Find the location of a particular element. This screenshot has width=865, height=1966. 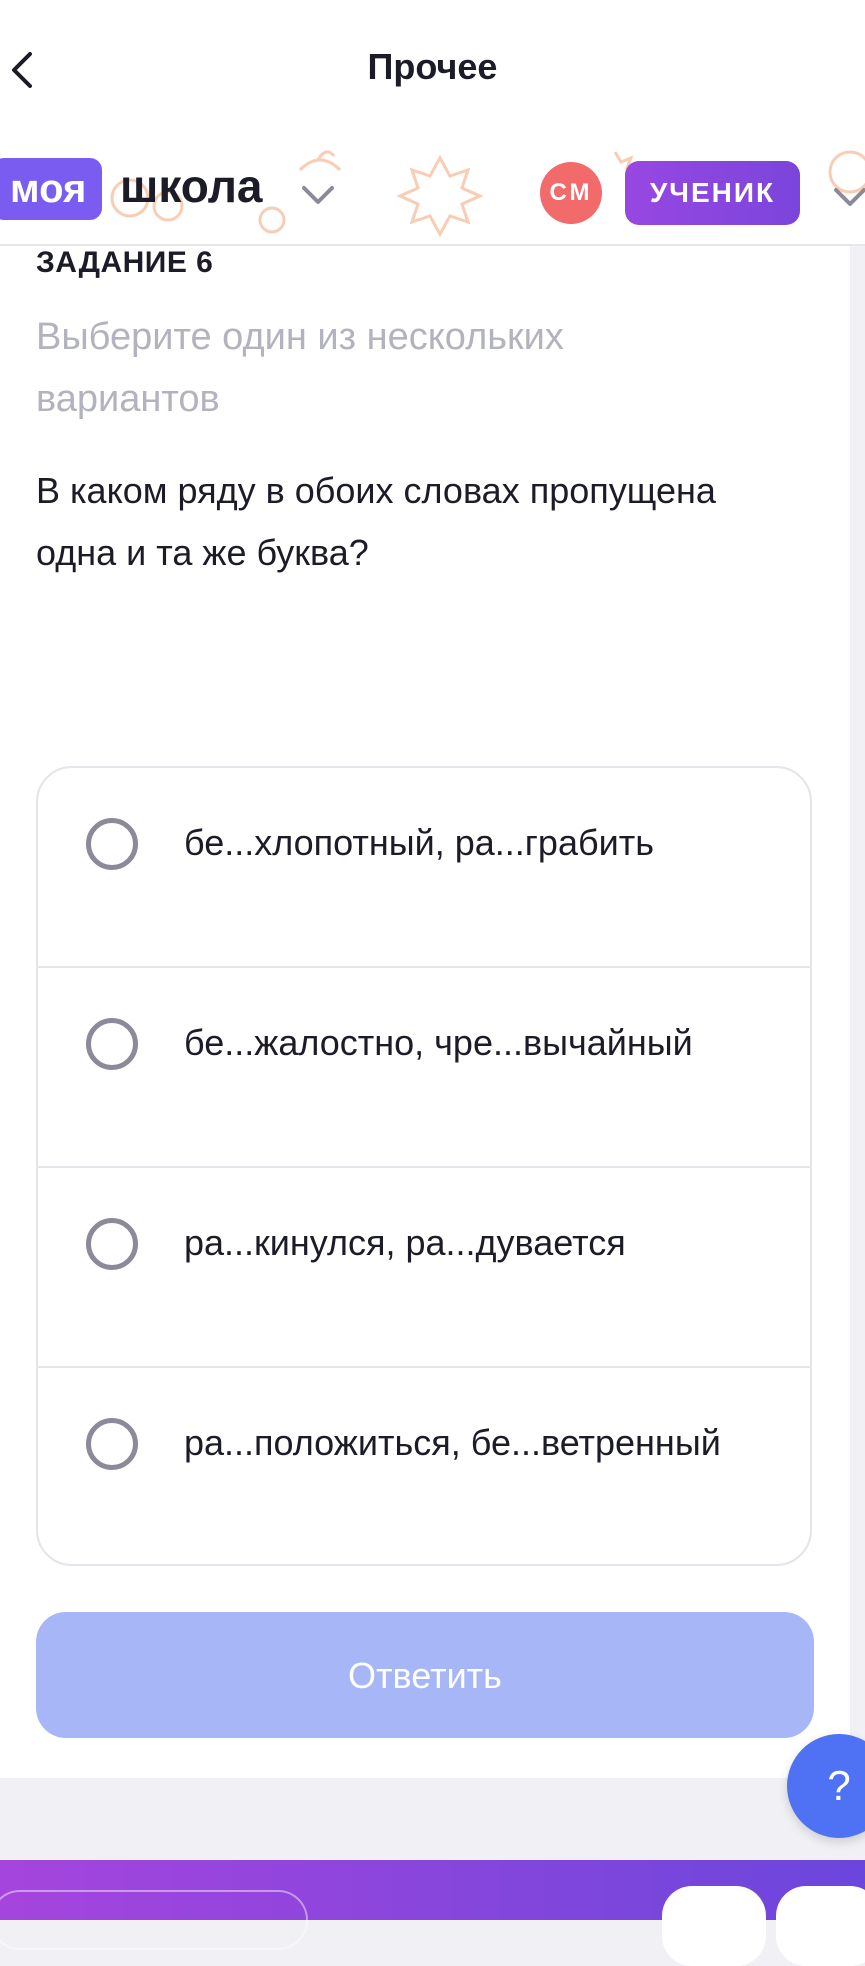

bottom-input-pill is located at coordinates (154, 1920).